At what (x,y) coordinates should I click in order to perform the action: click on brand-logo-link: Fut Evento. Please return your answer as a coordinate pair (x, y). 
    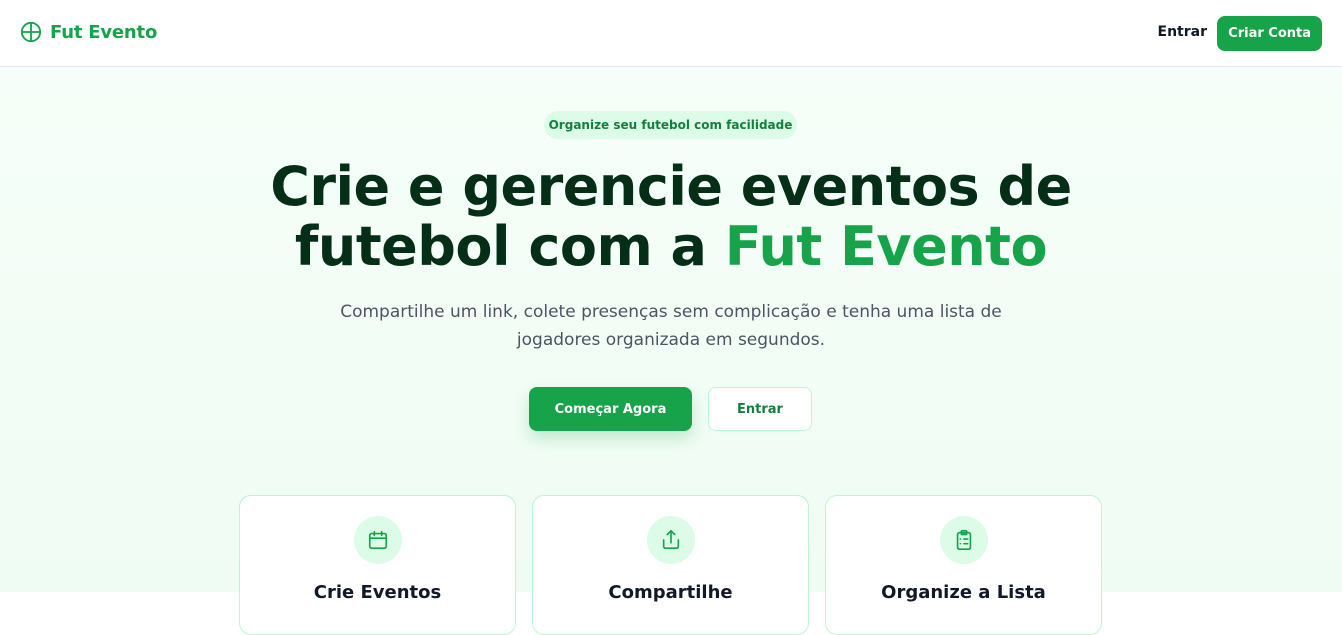
    Looking at the image, I should click on (88, 32).